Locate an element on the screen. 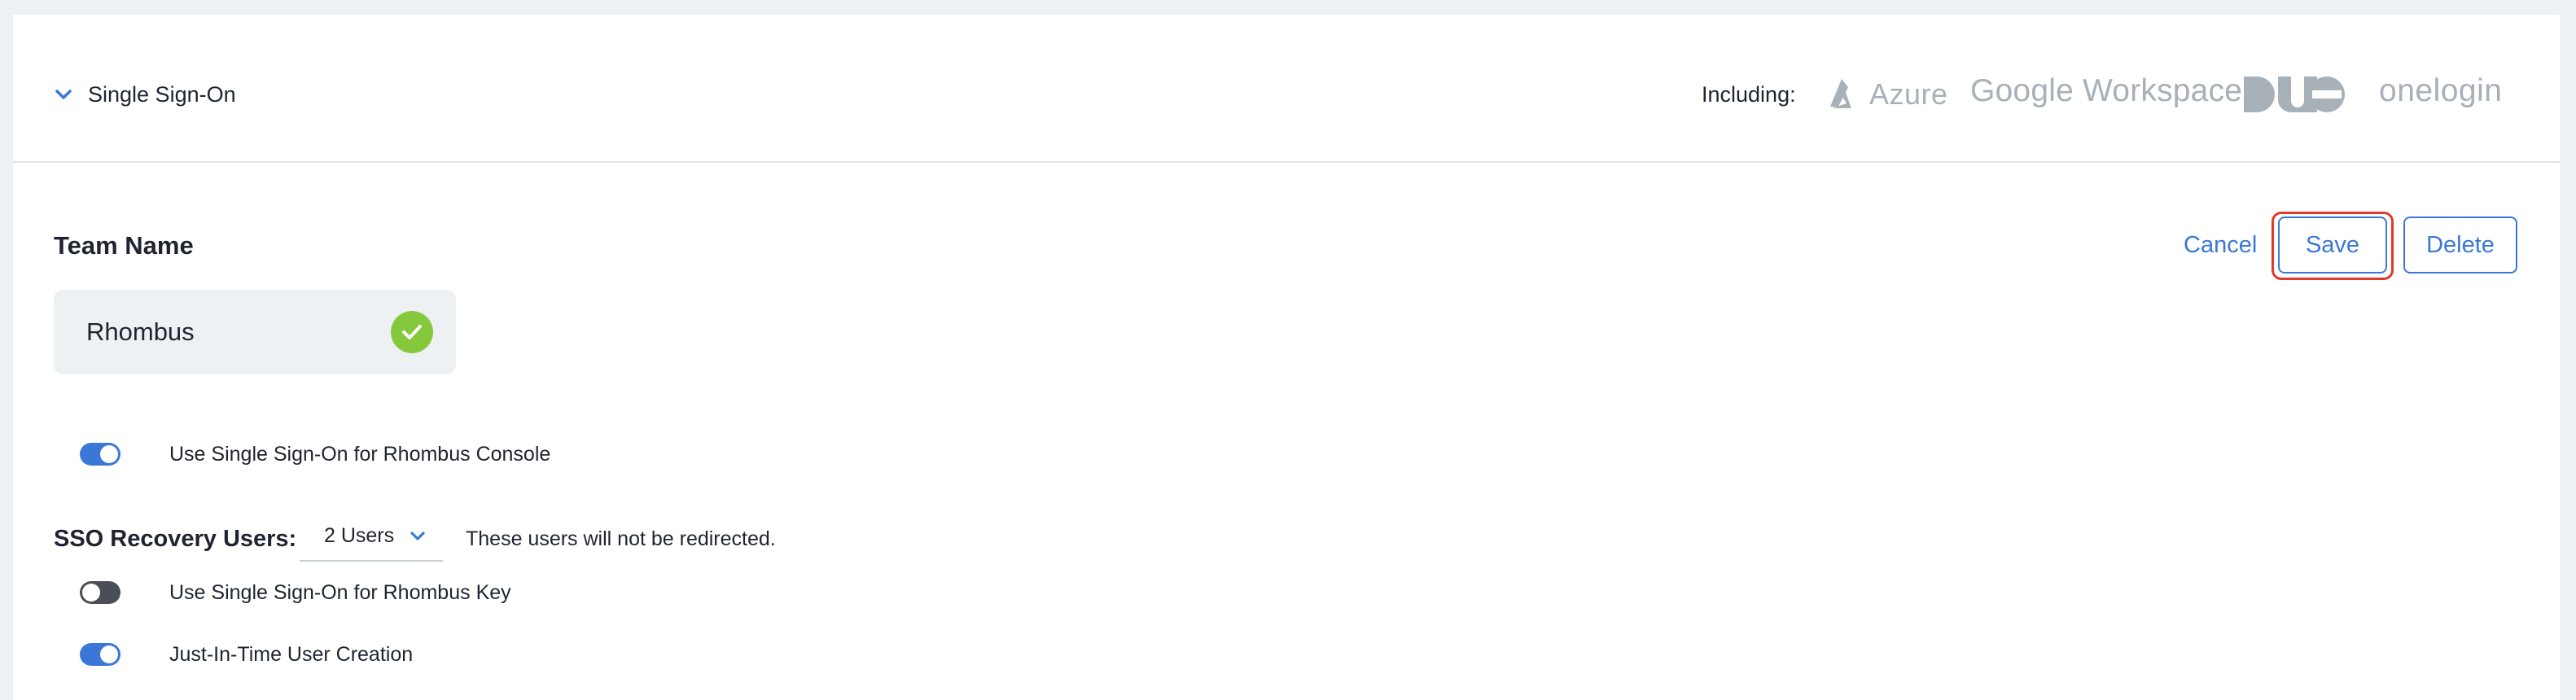  check-icon is located at coordinates (412, 332).